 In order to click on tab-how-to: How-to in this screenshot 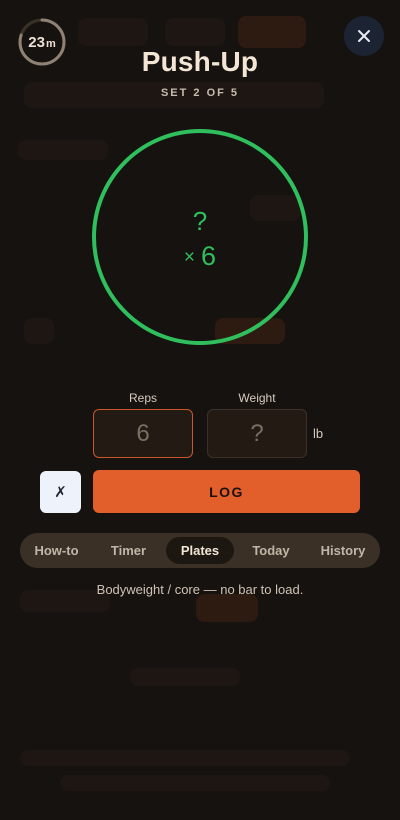, I will do `click(56, 550)`.